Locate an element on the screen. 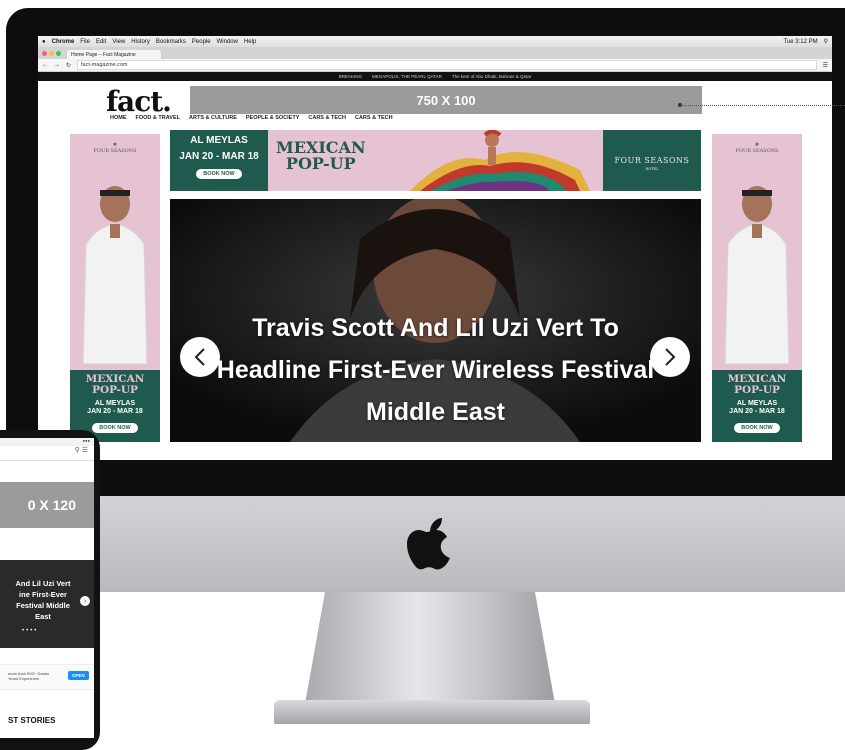 This screenshot has height=750, width=845. menu-help: Help is located at coordinates (250, 42).